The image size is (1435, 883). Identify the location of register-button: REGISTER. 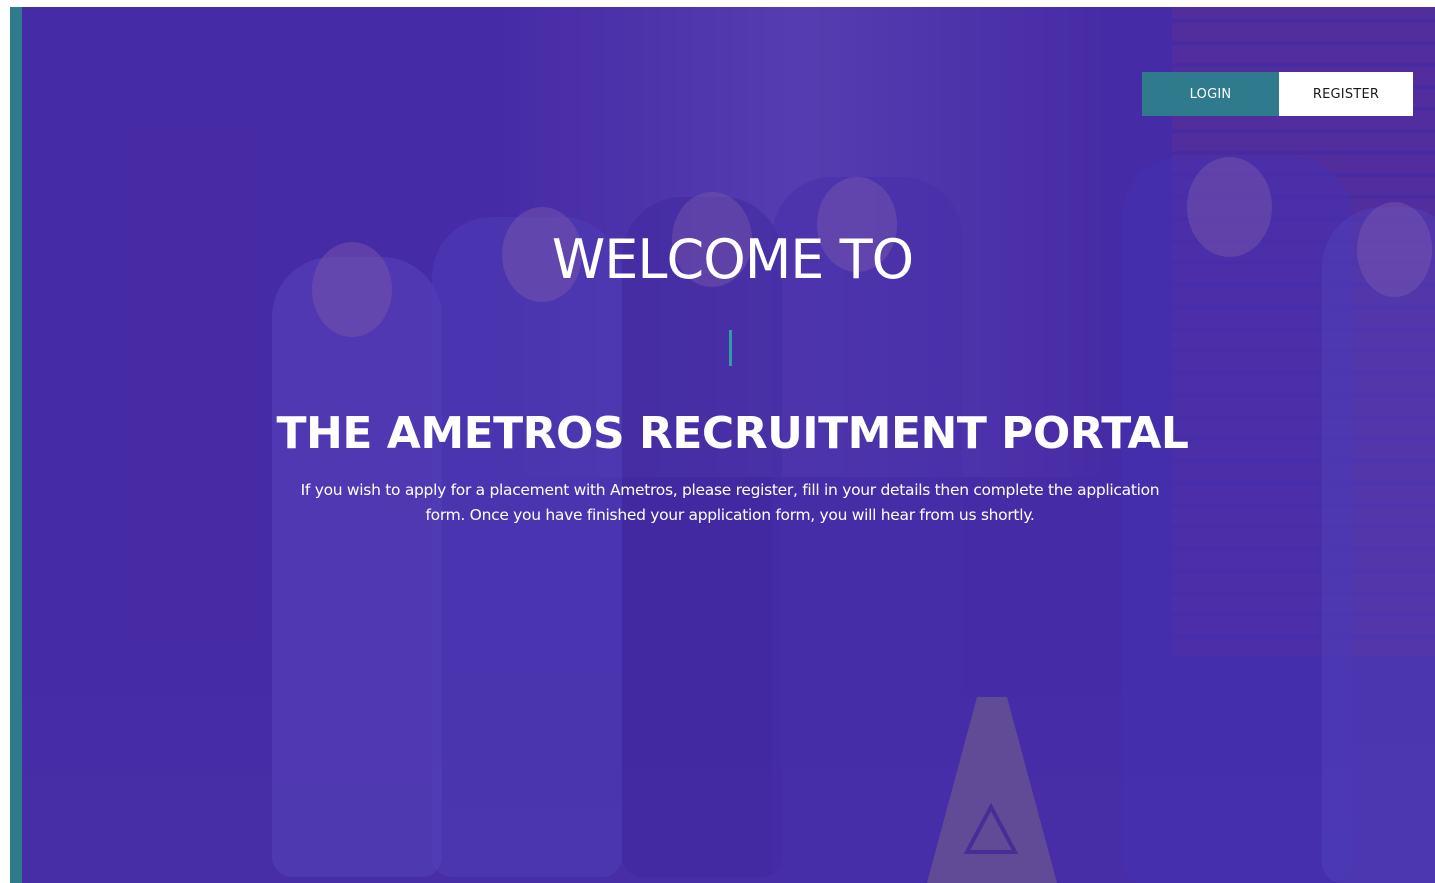
(1346, 94).